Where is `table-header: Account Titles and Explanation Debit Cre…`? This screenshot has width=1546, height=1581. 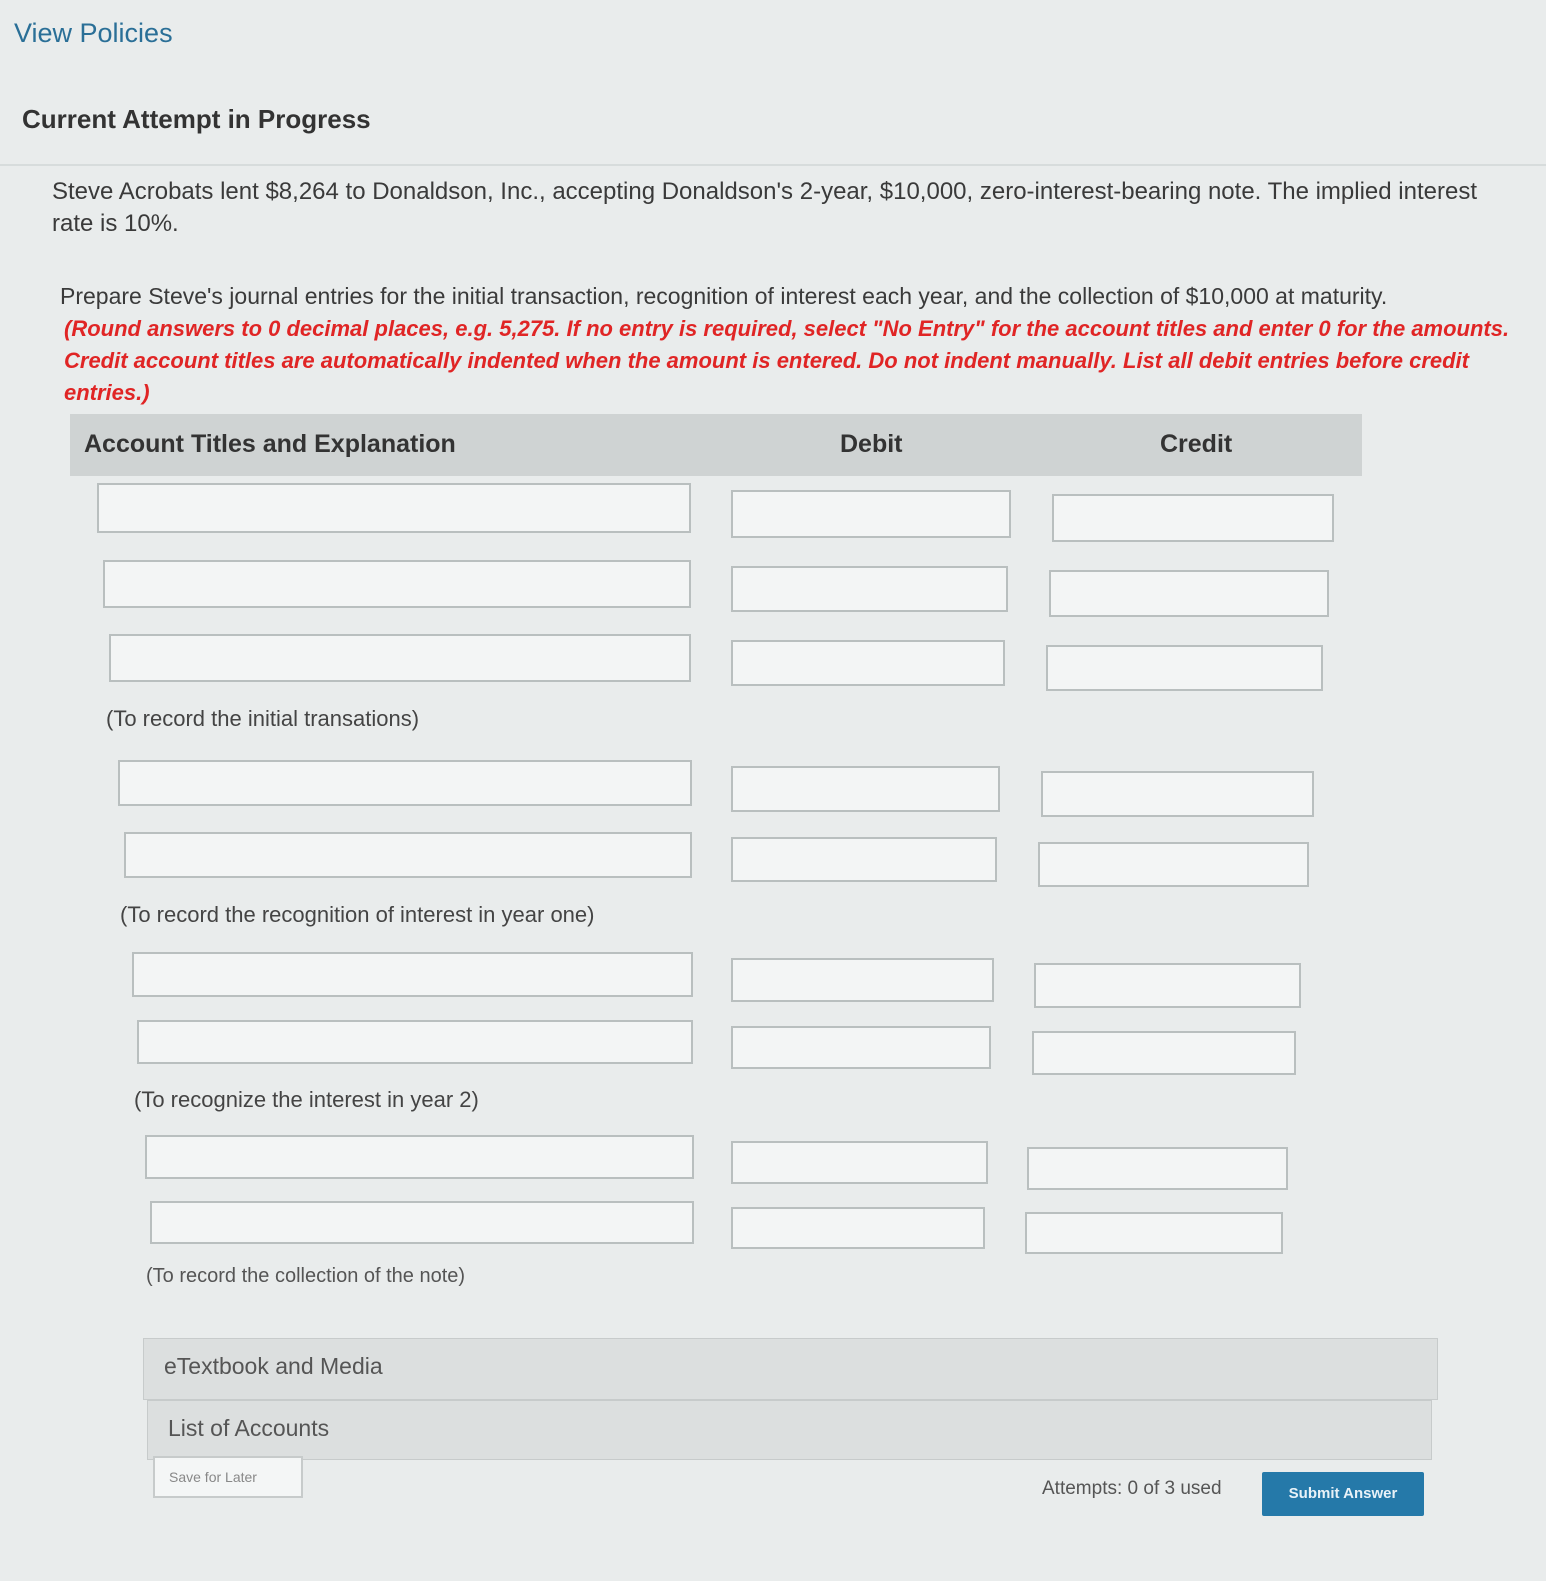
table-header: Account Titles and Explanation Debit Cre… is located at coordinates (716, 445).